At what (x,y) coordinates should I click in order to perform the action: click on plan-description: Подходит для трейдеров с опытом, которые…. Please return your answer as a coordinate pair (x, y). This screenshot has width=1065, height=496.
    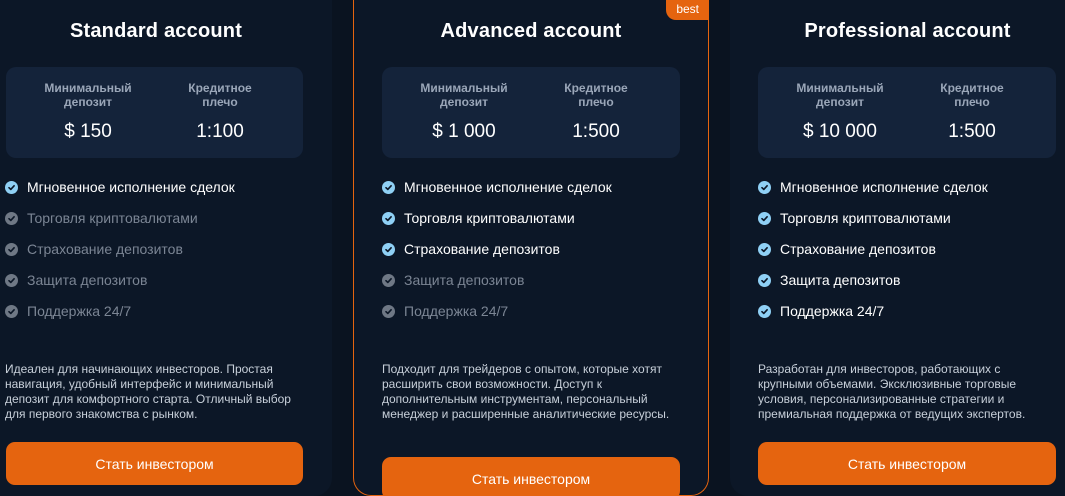
    Looking at the image, I should click on (526, 391).